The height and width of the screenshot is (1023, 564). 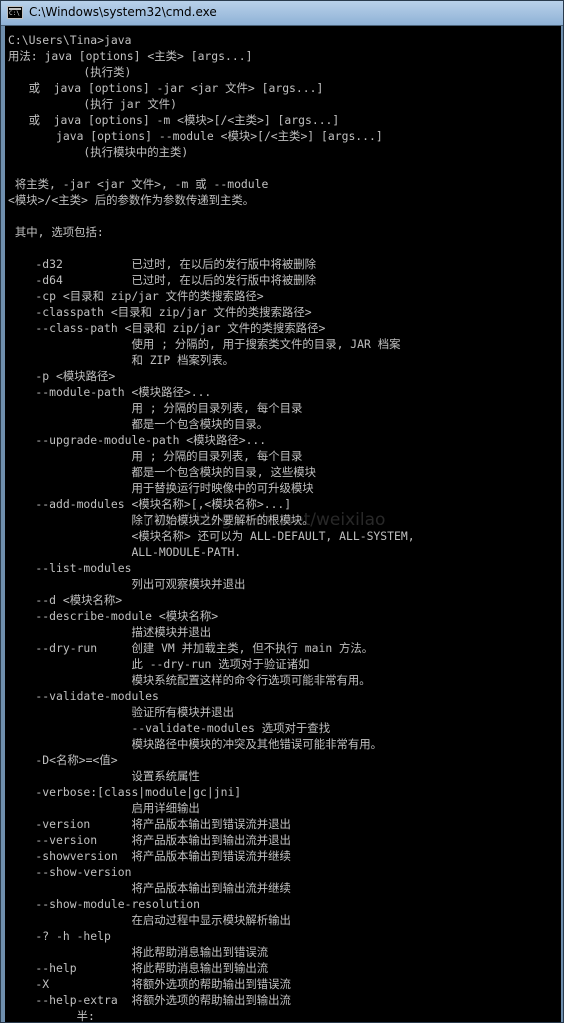 I want to click on console-line: ALL-MODULE-PATH., so click(x=125, y=552).